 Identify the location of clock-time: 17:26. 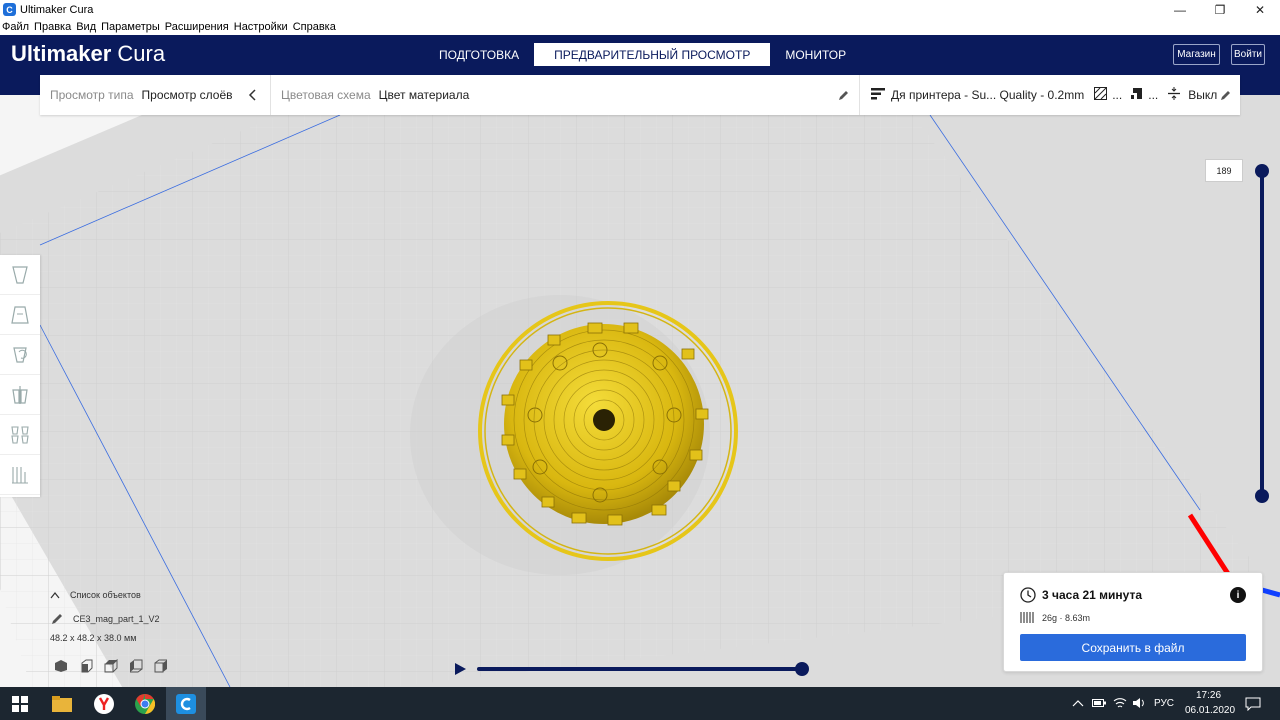
(1208, 695).